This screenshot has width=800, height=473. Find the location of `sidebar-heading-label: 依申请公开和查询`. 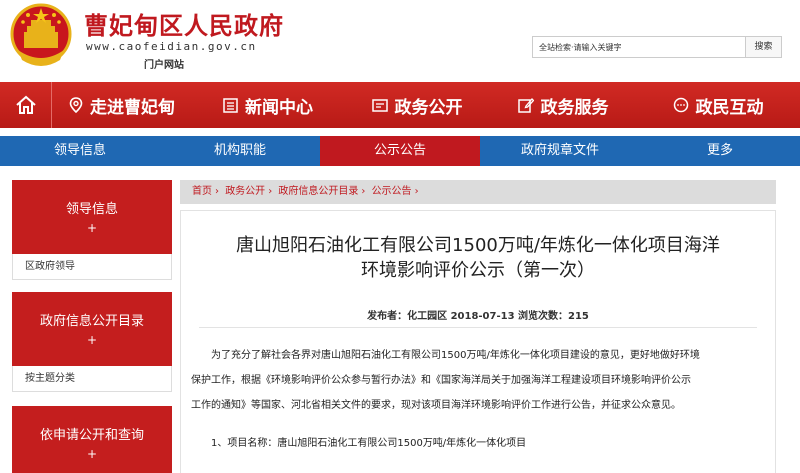

sidebar-heading-label: 依申请公开和查询 is located at coordinates (91, 435).